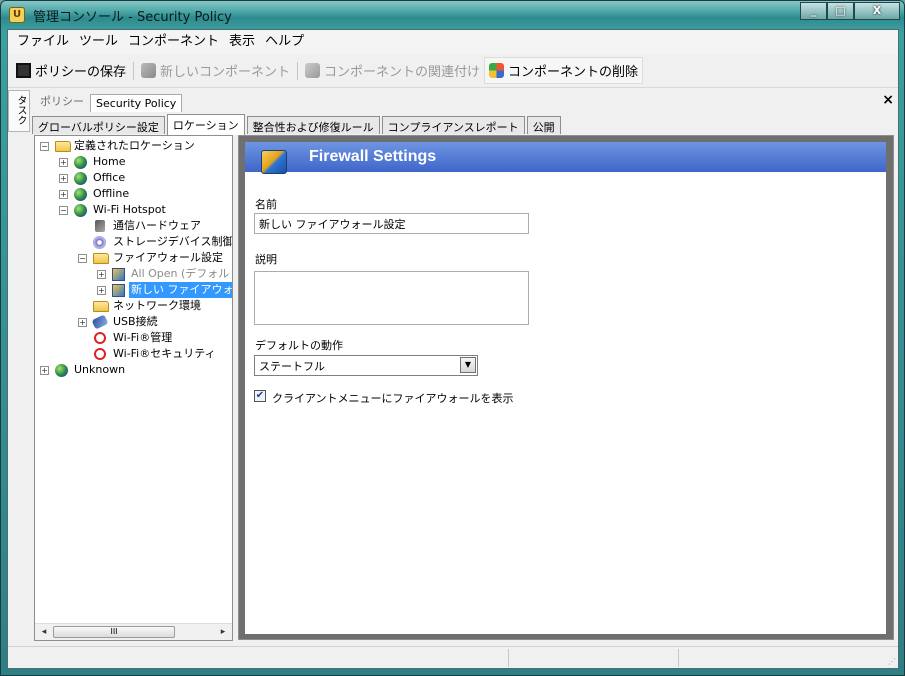 Image resolution: width=905 pixels, height=676 pixels. Describe the element at coordinates (182, 273) in the screenshot. I see `tree-label: All Open (デフォルト` at that location.